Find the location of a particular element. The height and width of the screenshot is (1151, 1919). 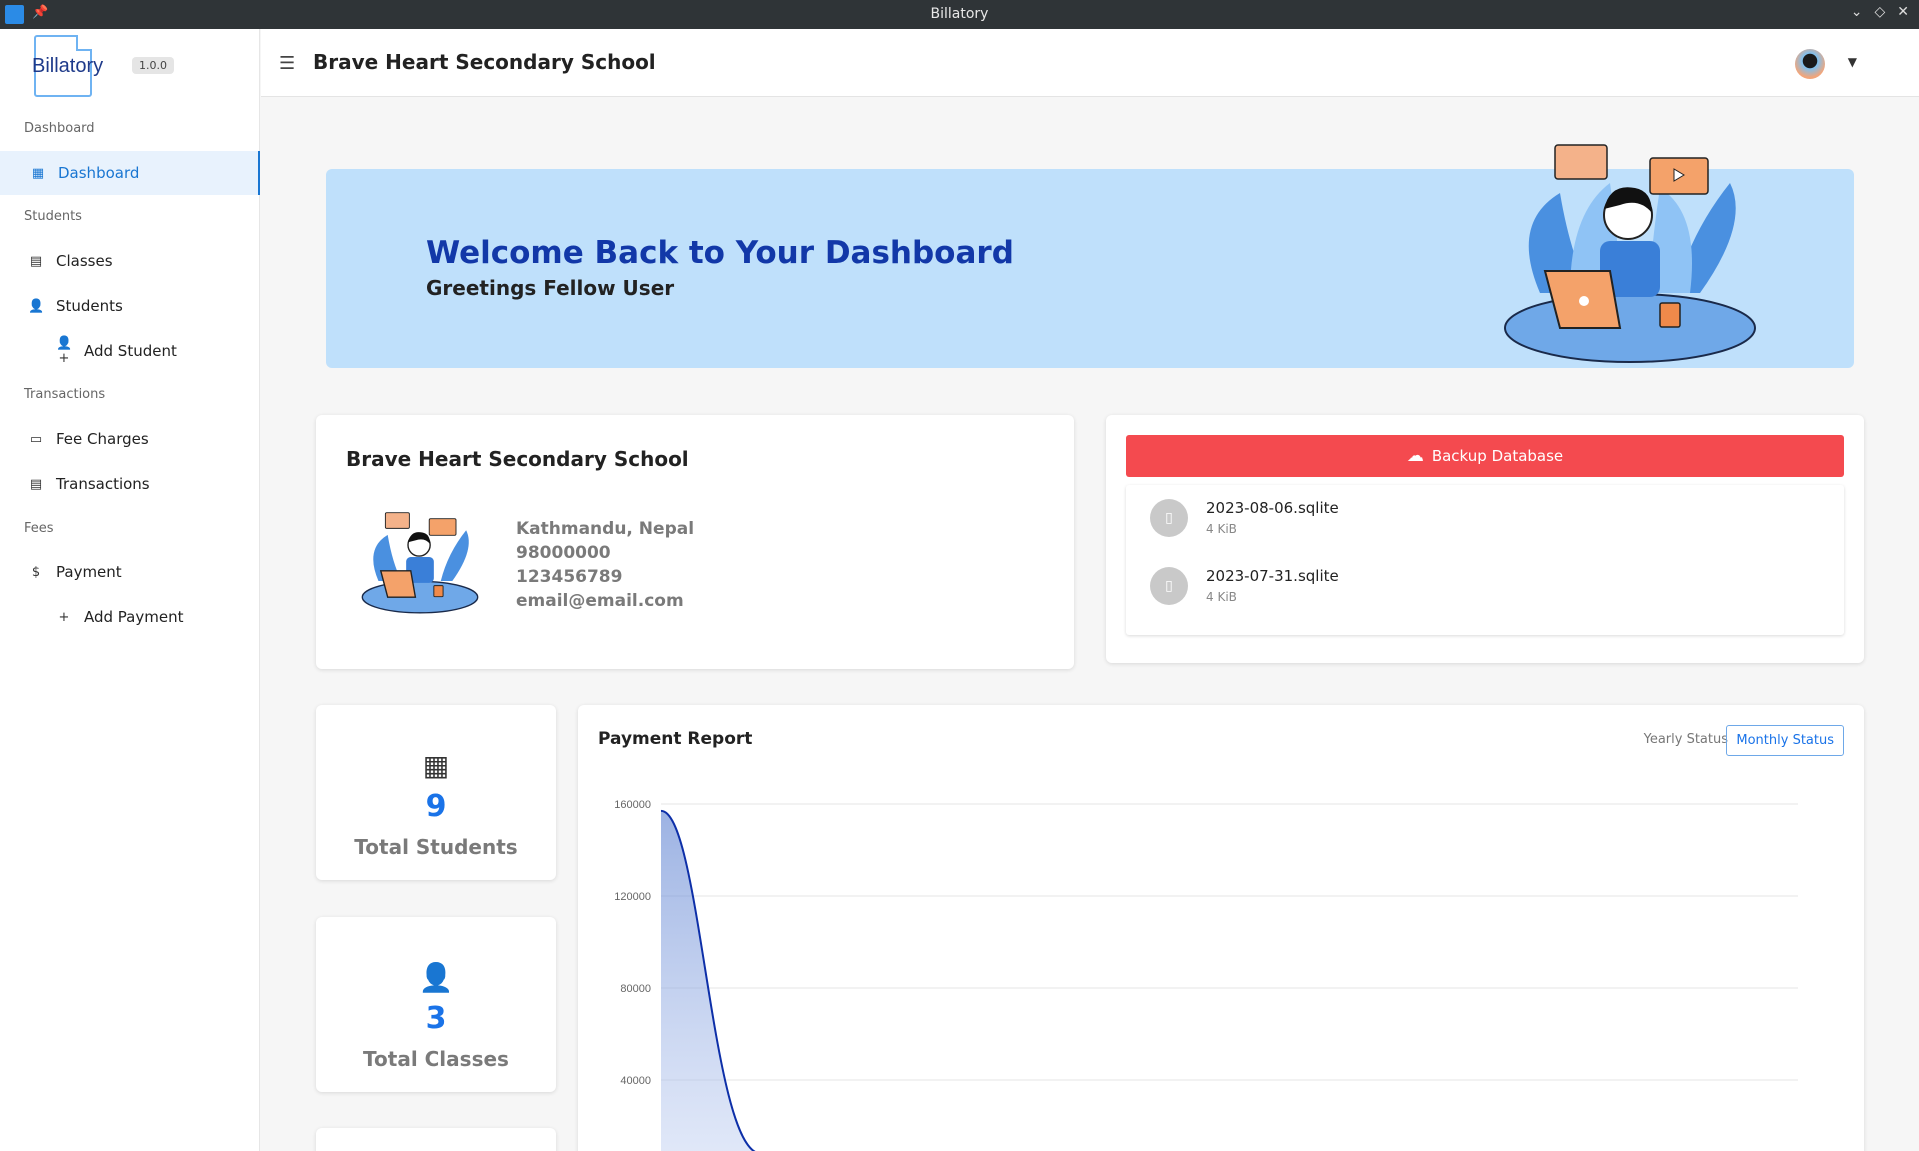

total-students-card: ▦ 9 Total Students is located at coordinates (436, 792).